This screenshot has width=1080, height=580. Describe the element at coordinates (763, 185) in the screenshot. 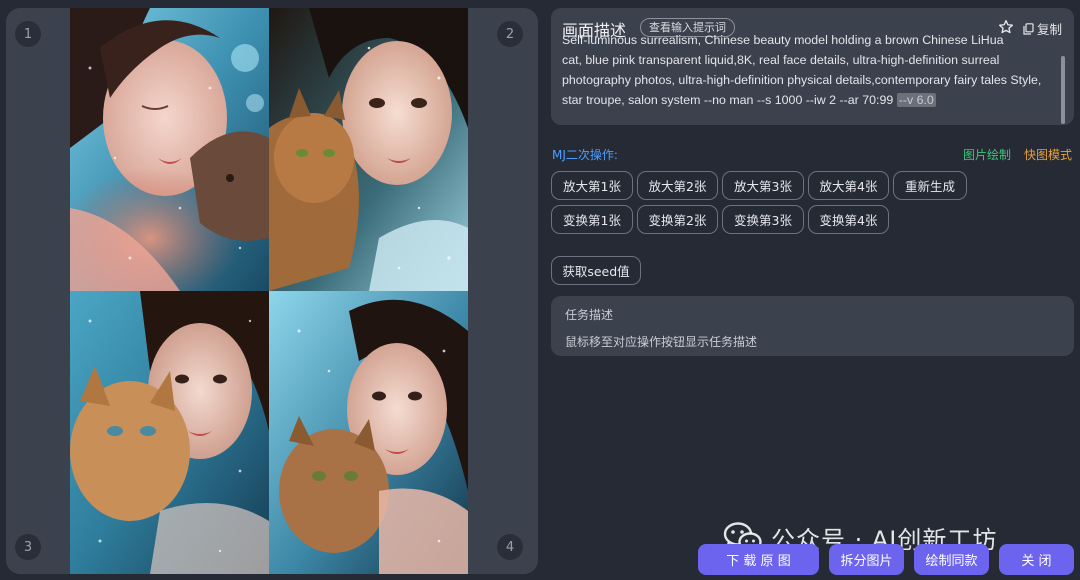

I see `upscale-image-3-button: 放大第3张` at that location.